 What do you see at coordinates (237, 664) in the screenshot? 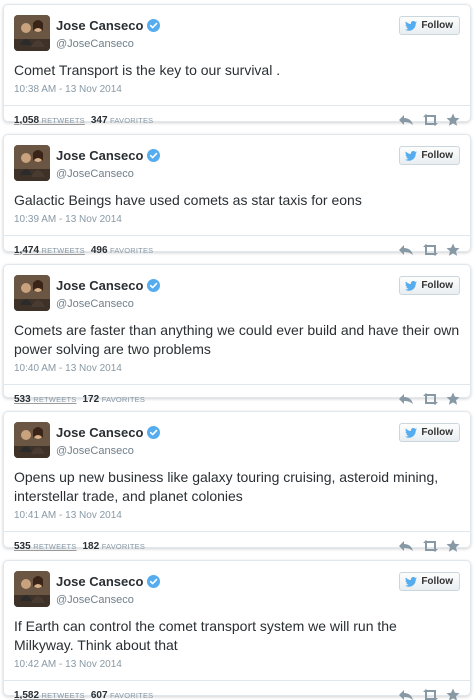
I see `tweet-timestamp: 10:42 AM - 13 Nov 2014` at bounding box center [237, 664].